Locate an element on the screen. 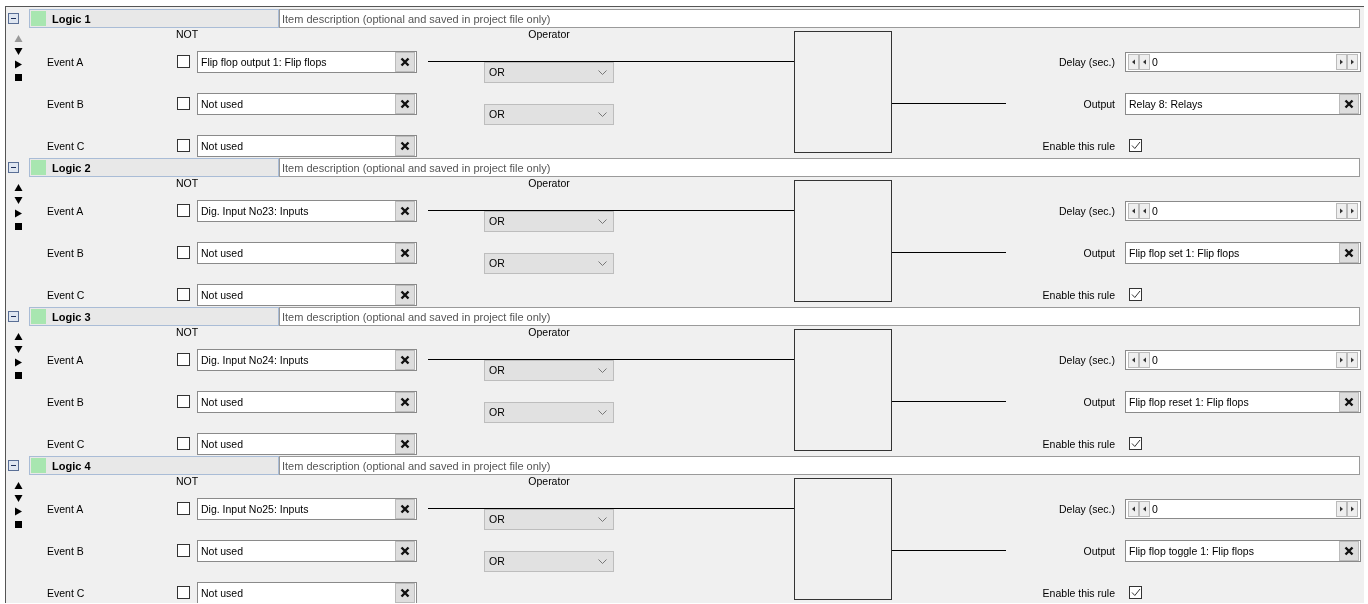 The width and height of the screenshot is (1368, 604). output-field: Relay 8: Relays is located at coordinates (1243, 103).